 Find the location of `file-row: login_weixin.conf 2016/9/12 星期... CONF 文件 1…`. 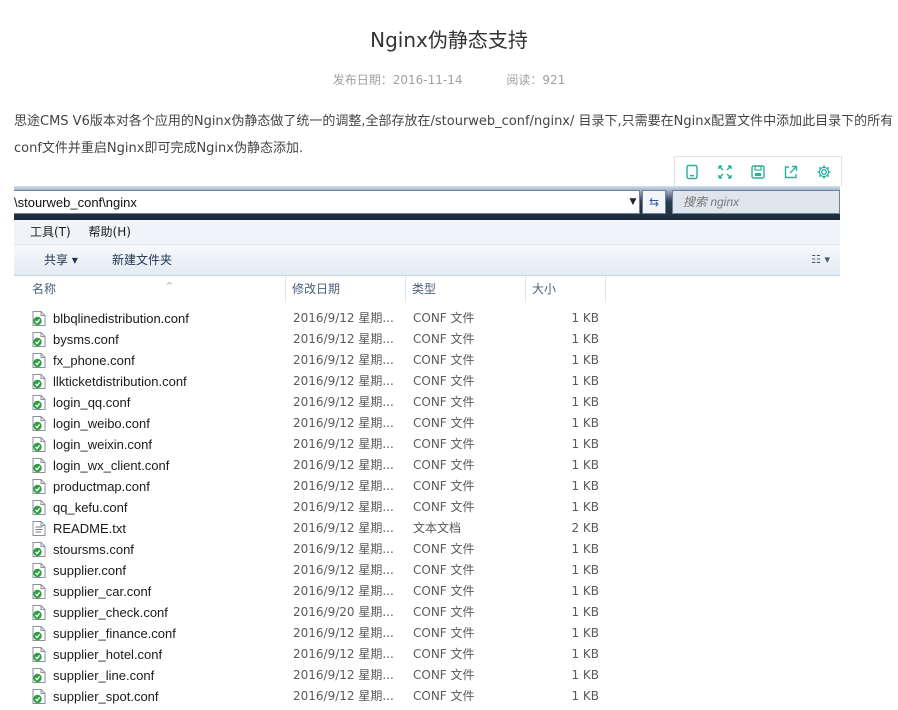

file-row: login_weixin.conf 2016/9/12 星期... CONF 文件 1… is located at coordinates (427, 444).